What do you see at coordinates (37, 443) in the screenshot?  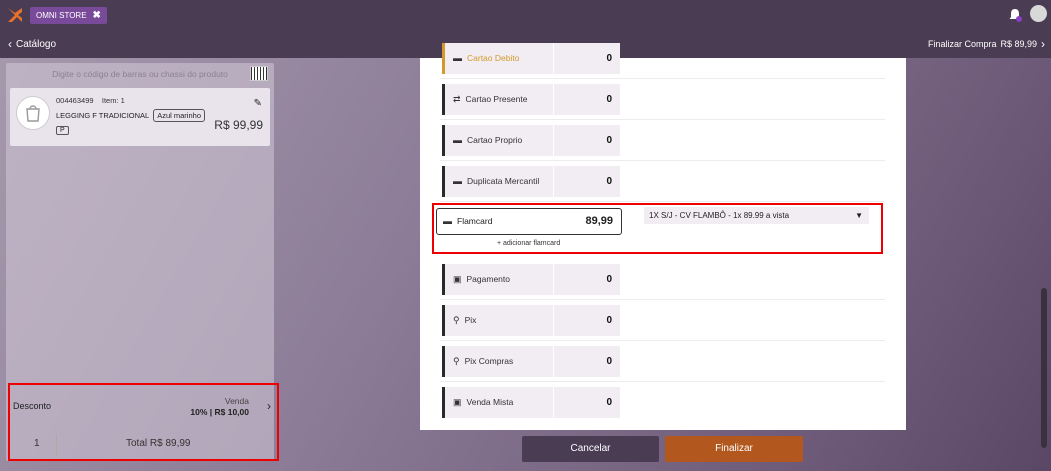 I see `item-quantity: 1` at bounding box center [37, 443].